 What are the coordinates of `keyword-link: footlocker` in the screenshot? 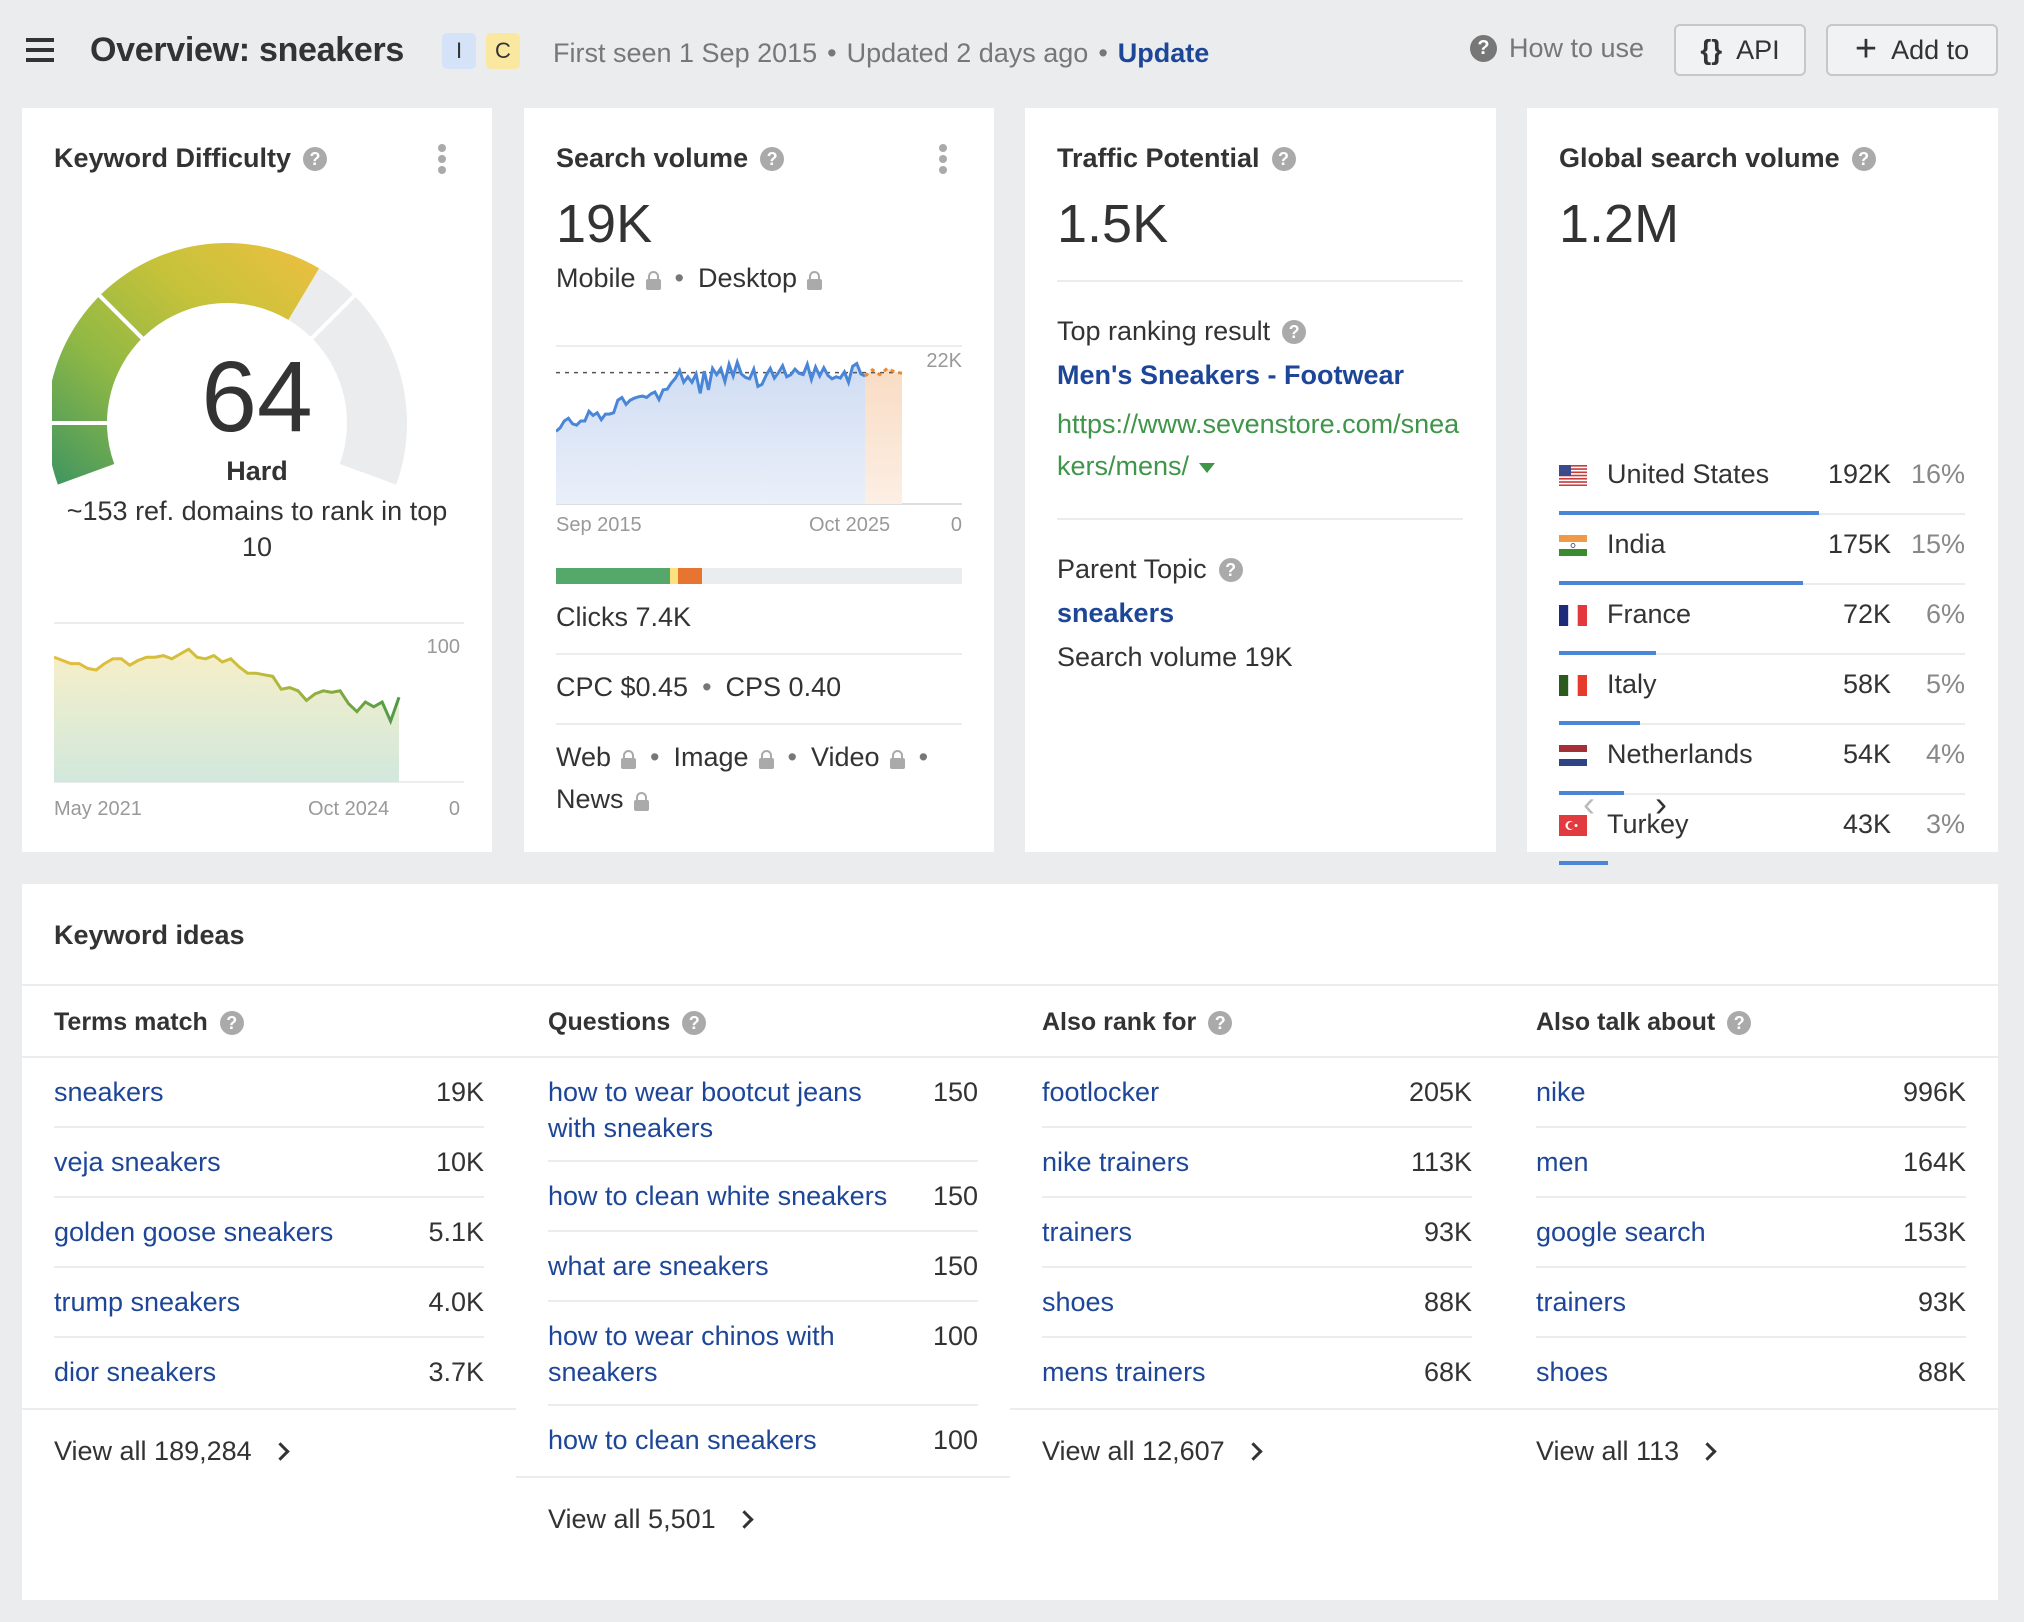 It's located at (1212, 1092).